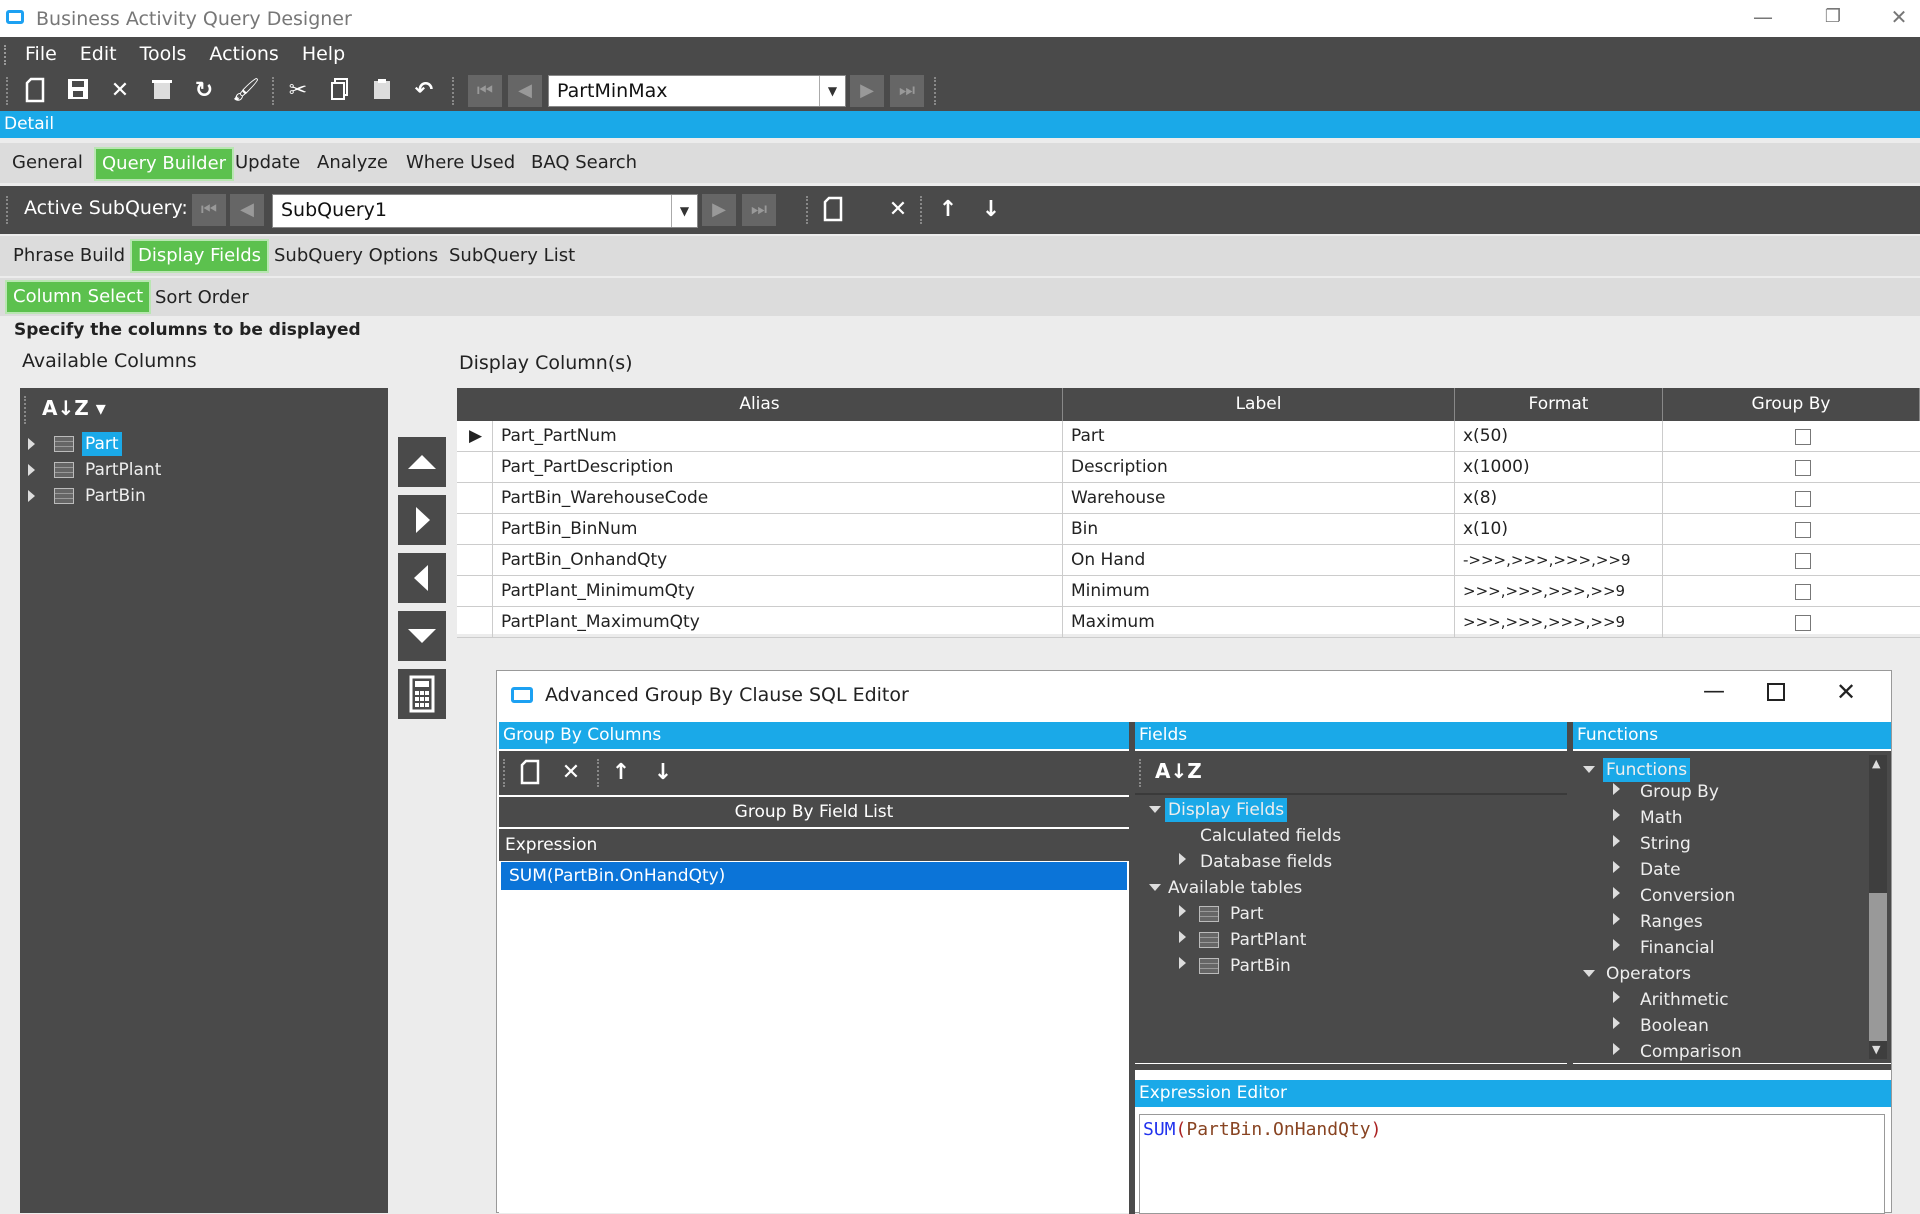  Describe the element at coordinates (1559, 498) in the screenshot. I see `format-cell: x(8)` at that location.